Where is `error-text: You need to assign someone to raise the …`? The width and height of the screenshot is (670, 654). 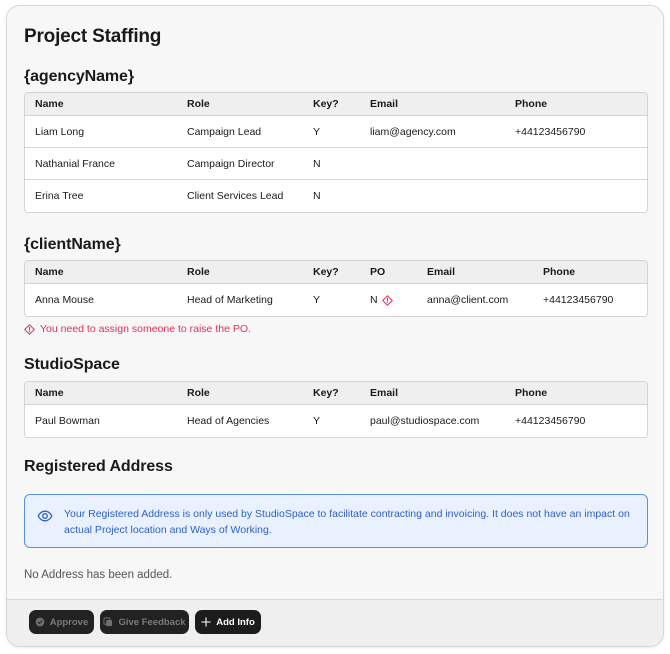
error-text: You need to assign someone to raise the … is located at coordinates (145, 329).